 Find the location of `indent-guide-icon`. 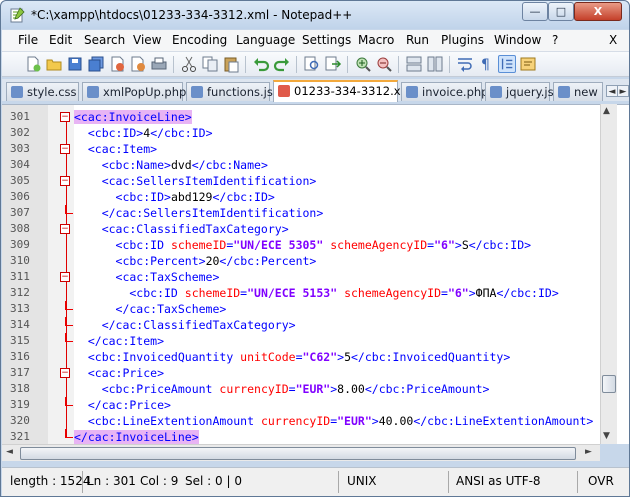

indent-guide-icon is located at coordinates (507, 64).